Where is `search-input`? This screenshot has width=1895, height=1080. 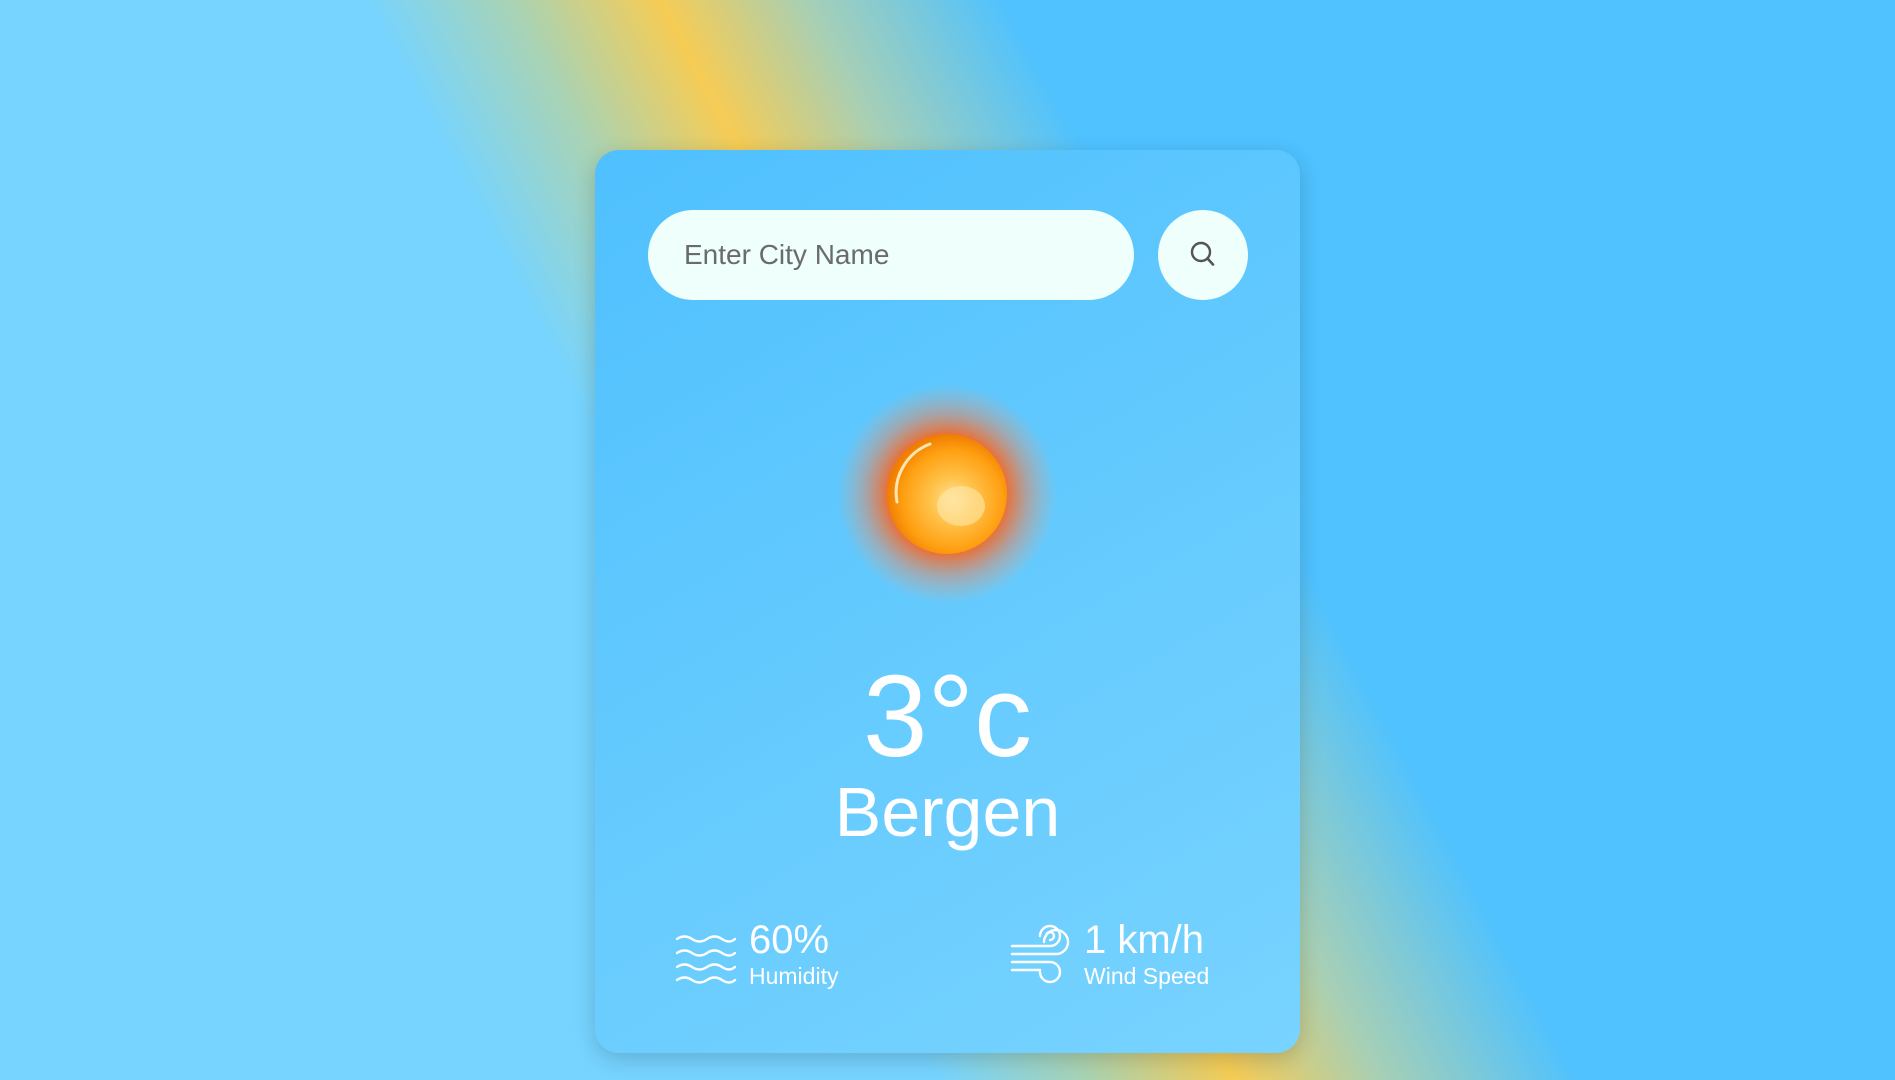
search-input is located at coordinates (891, 255).